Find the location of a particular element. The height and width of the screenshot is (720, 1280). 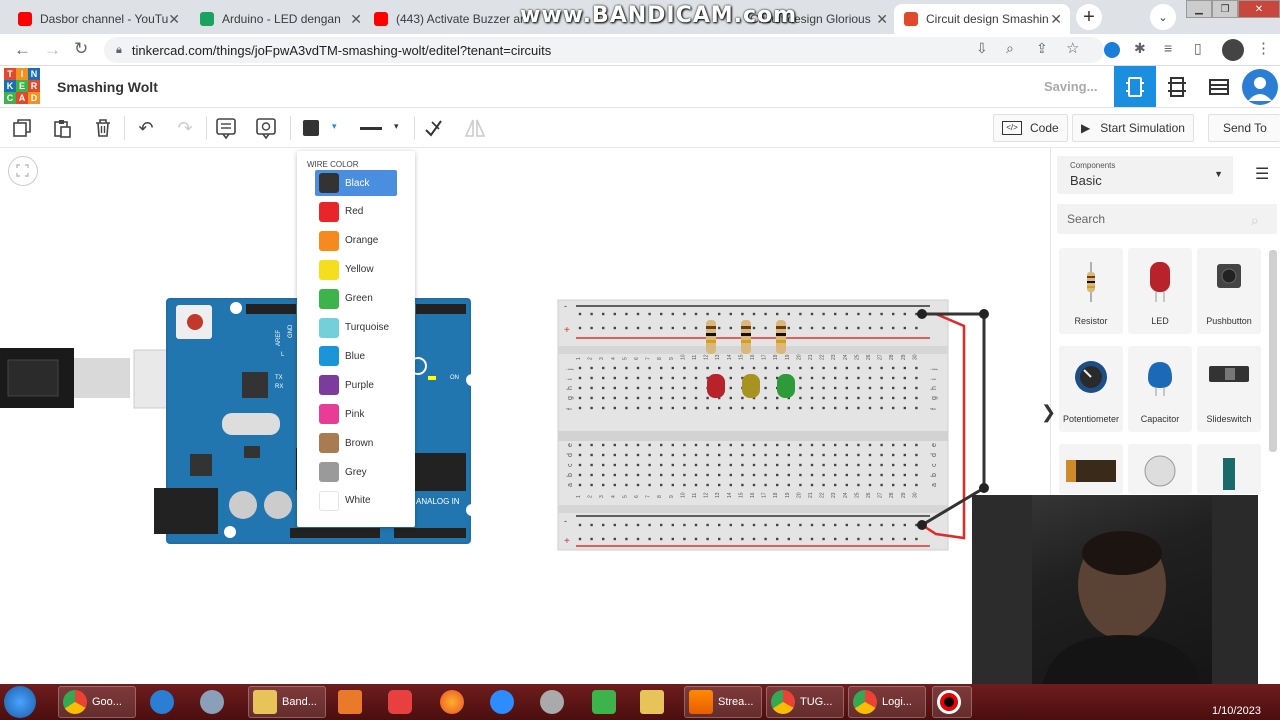

reload-icon: ↻ is located at coordinates (81, 49).